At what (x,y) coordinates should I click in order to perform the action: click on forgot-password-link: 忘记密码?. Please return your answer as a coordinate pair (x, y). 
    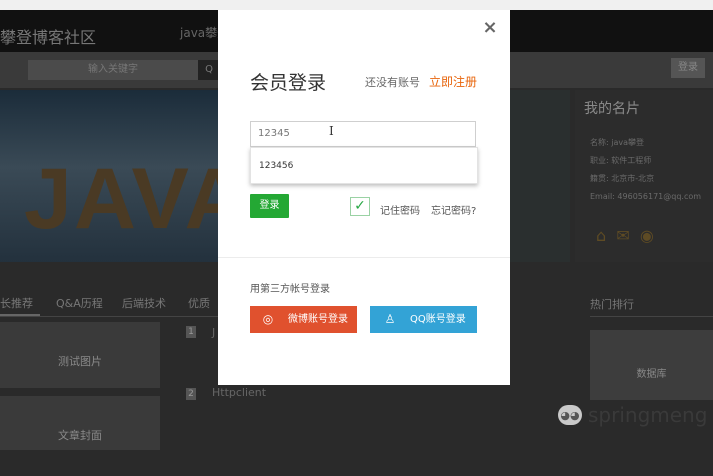
    Looking at the image, I should click on (453, 209).